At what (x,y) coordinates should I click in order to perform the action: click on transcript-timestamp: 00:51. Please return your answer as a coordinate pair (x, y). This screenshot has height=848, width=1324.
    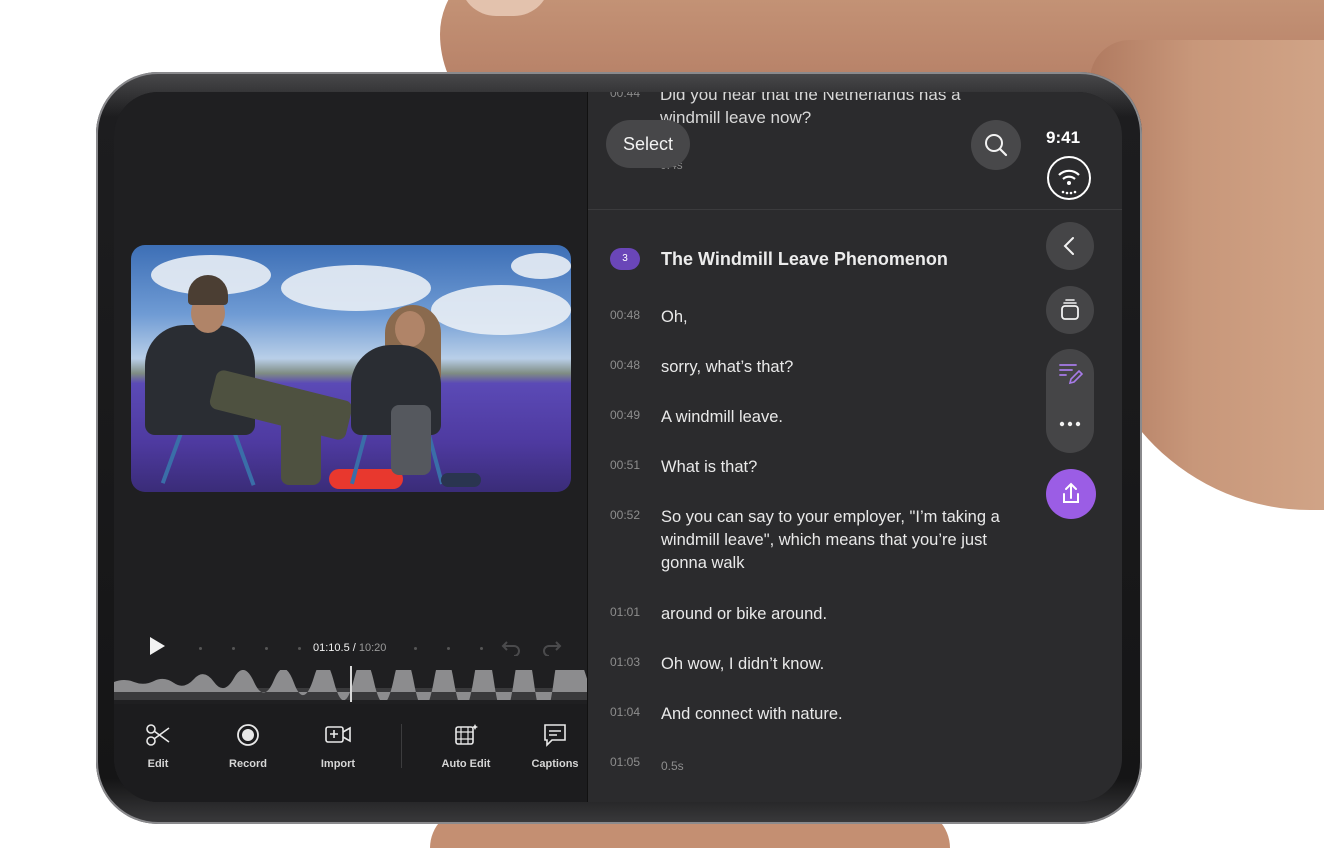
    Looking at the image, I should click on (625, 465).